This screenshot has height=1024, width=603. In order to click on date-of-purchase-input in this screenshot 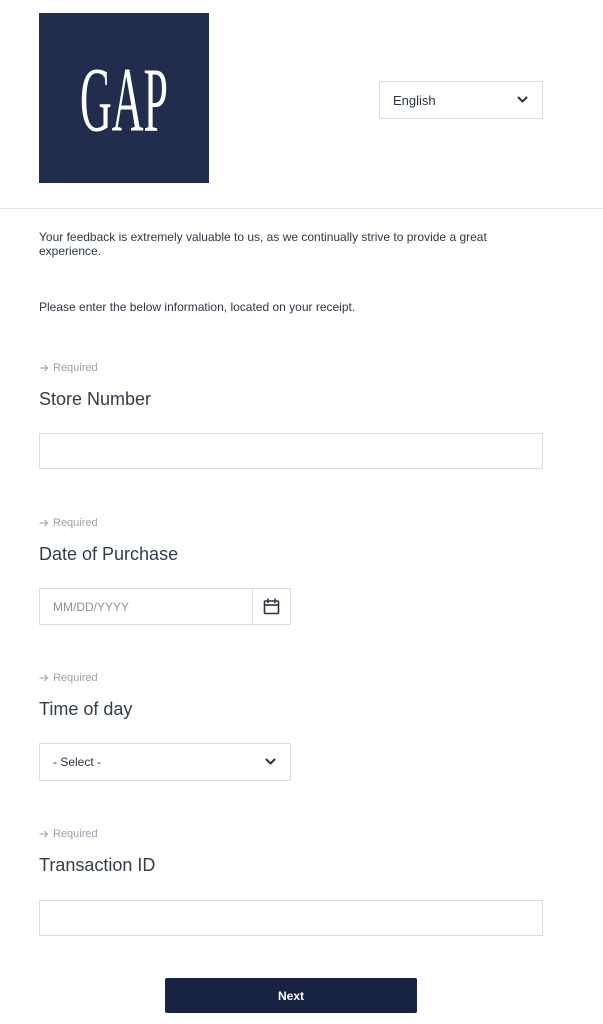, I will do `click(146, 606)`.